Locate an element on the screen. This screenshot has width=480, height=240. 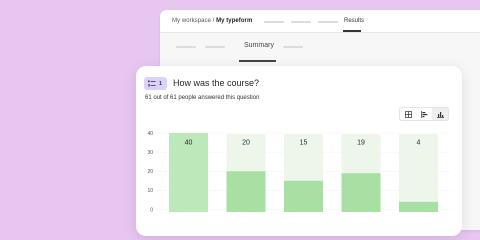
tab-summary: Summary is located at coordinates (259, 45).